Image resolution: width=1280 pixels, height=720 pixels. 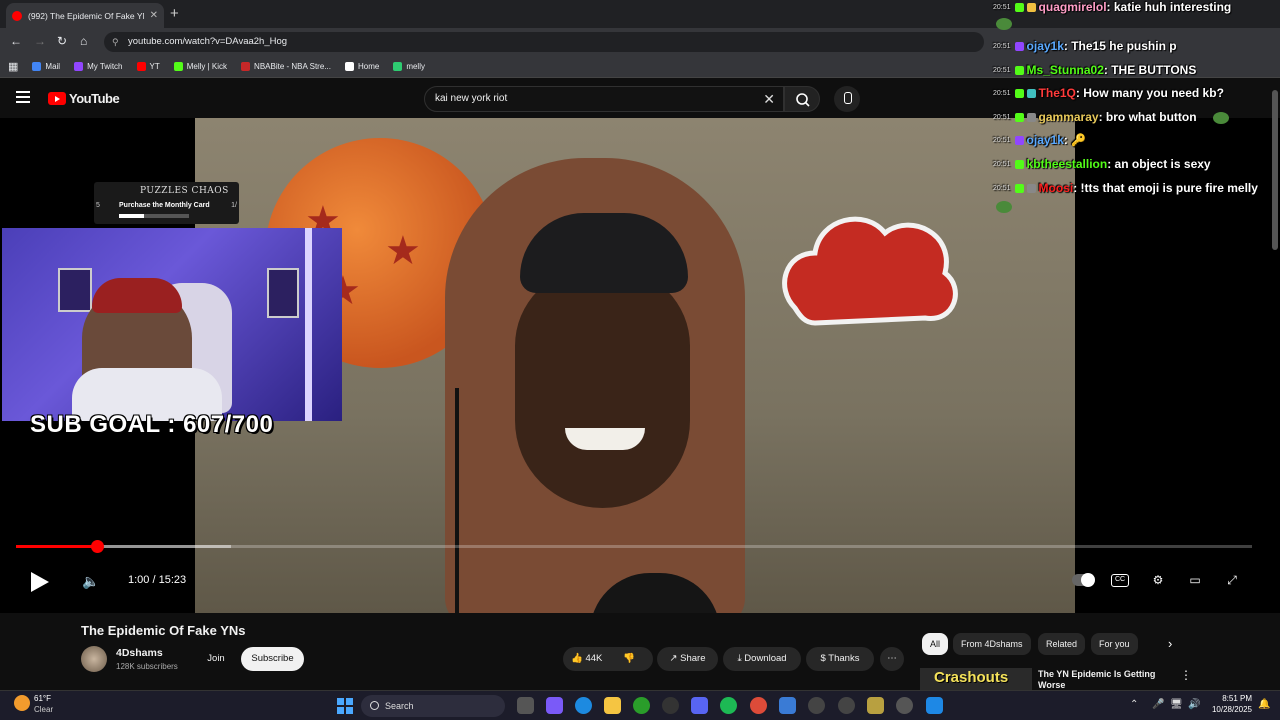 What do you see at coordinates (1150, 70) in the screenshot?
I see `chat-text: : THE BUTTONS` at bounding box center [1150, 70].